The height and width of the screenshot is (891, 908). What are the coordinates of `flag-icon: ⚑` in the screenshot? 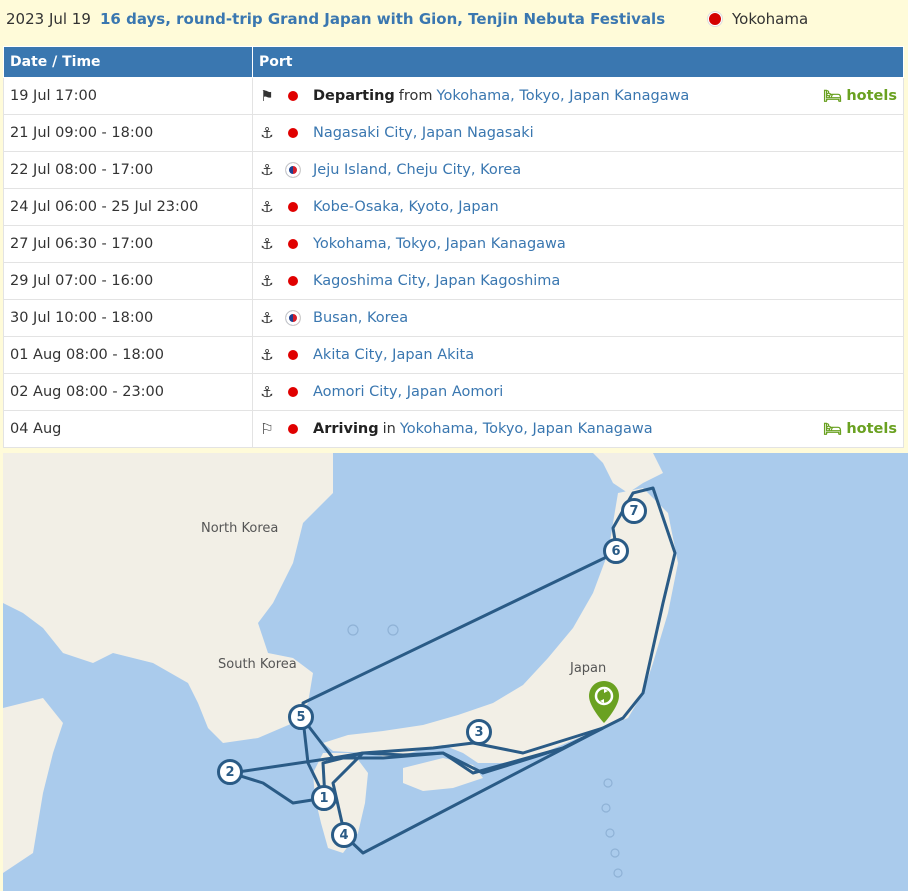 It's located at (267, 96).